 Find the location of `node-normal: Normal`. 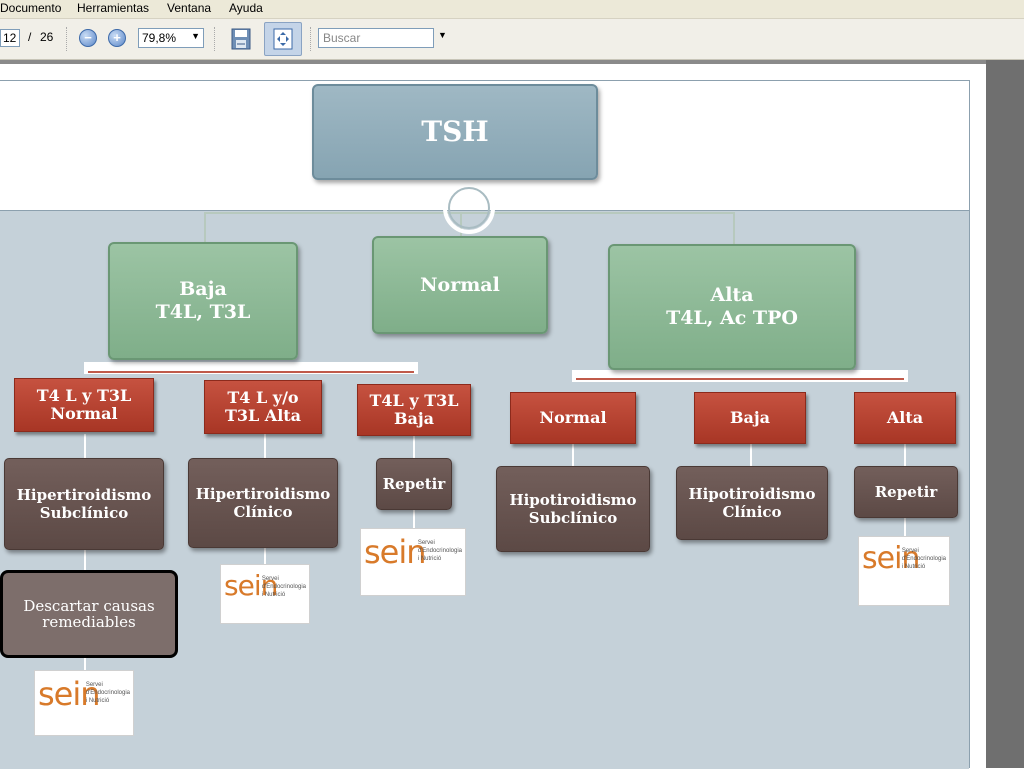

node-normal: Normal is located at coordinates (460, 285).